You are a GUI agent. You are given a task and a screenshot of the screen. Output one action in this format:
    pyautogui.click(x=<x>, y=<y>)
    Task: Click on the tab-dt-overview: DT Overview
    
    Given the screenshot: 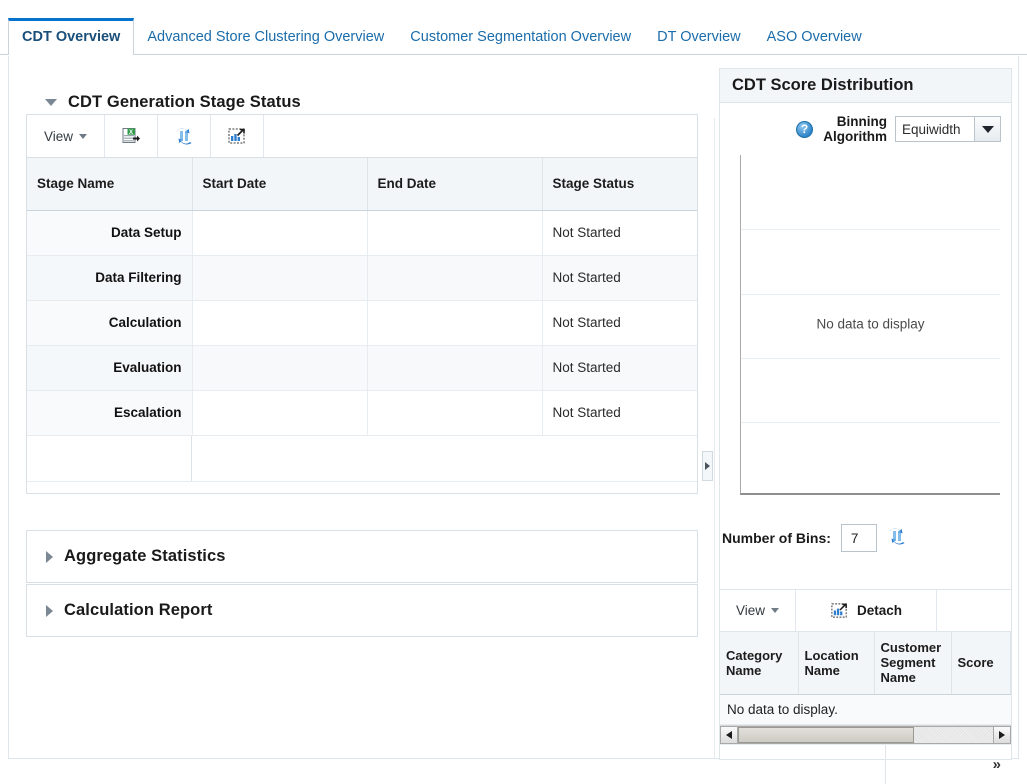 What is the action you would take?
    pyautogui.click(x=699, y=38)
    